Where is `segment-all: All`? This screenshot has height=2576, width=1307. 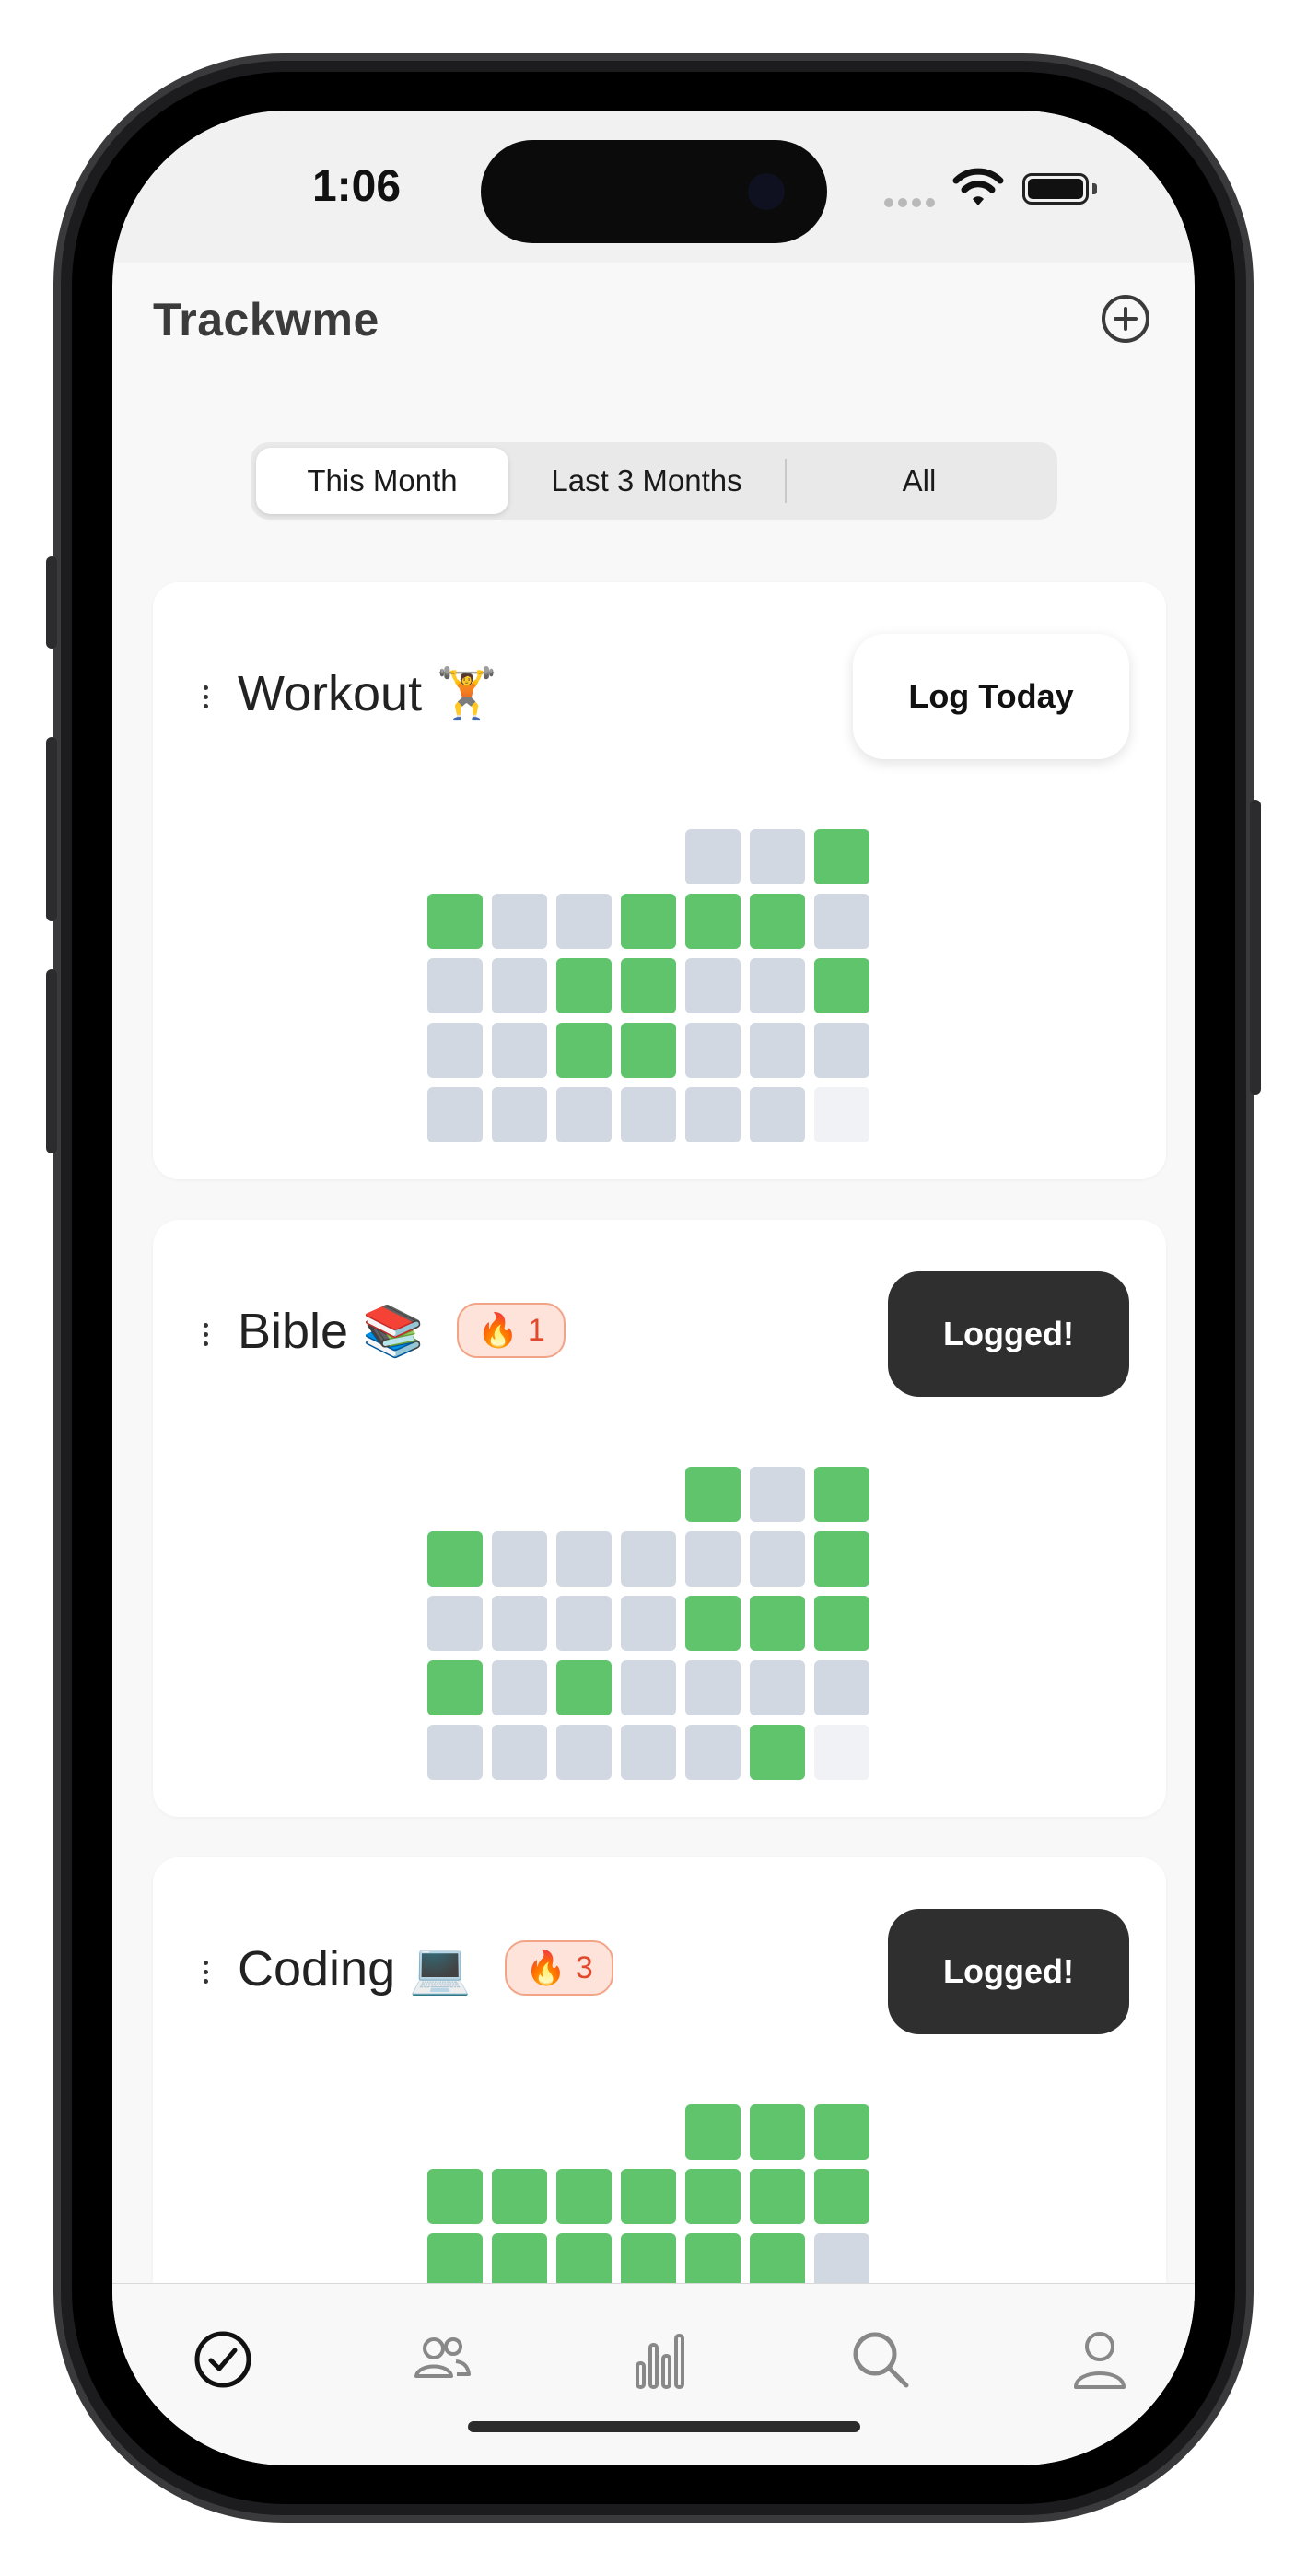
segment-all: All is located at coordinates (920, 481).